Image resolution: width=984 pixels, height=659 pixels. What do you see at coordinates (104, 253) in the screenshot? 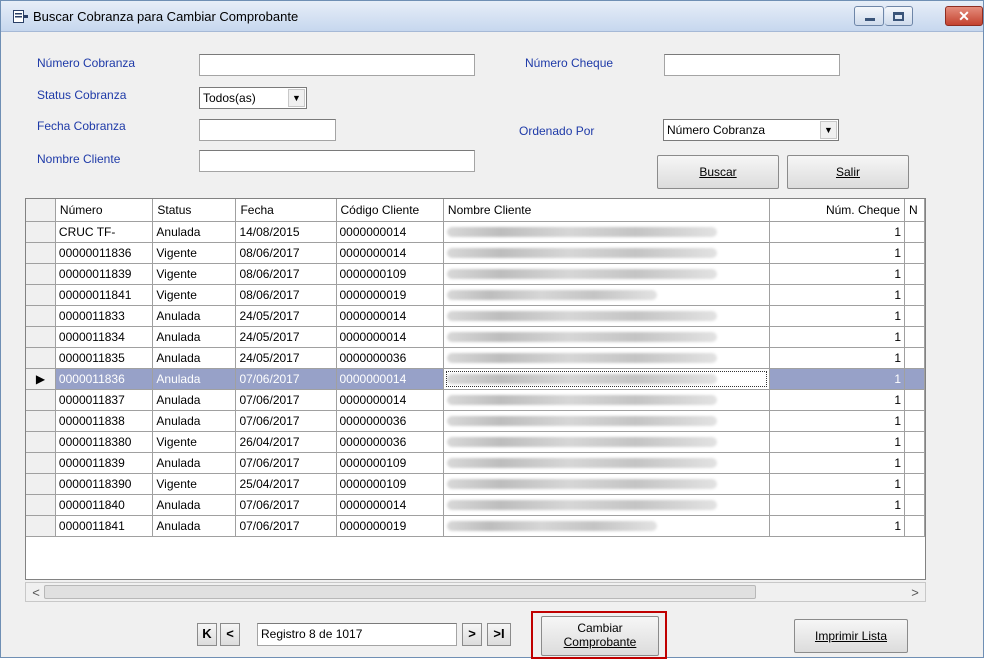
I see `cell-numero: 00000011836` at bounding box center [104, 253].